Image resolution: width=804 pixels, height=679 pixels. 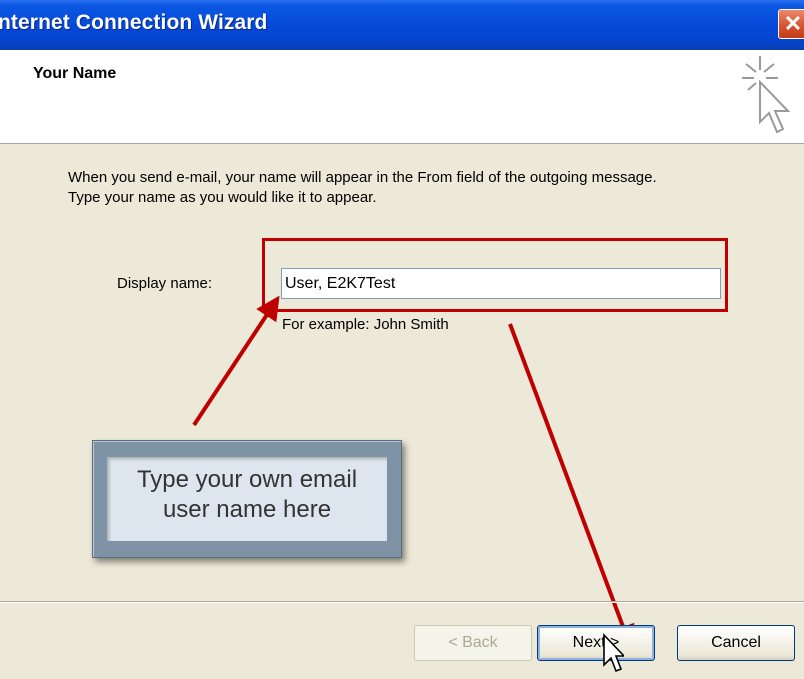 I want to click on window-title: nternet Connection Wizard, so click(x=134, y=22).